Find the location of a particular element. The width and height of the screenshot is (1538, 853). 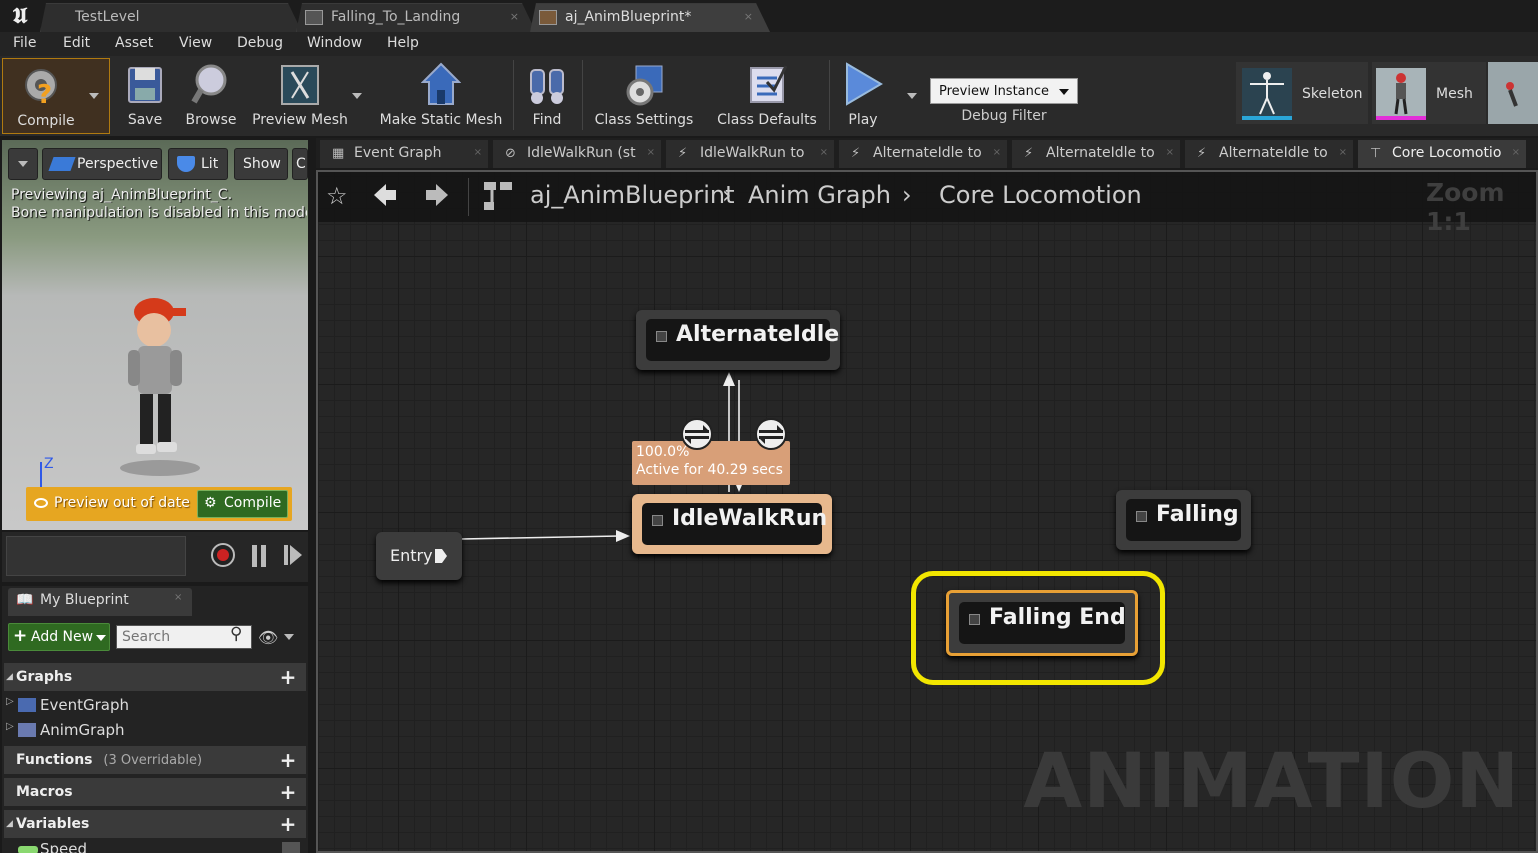

viewport-compile-button: ⚙ Compile is located at coordinates (242, 504).